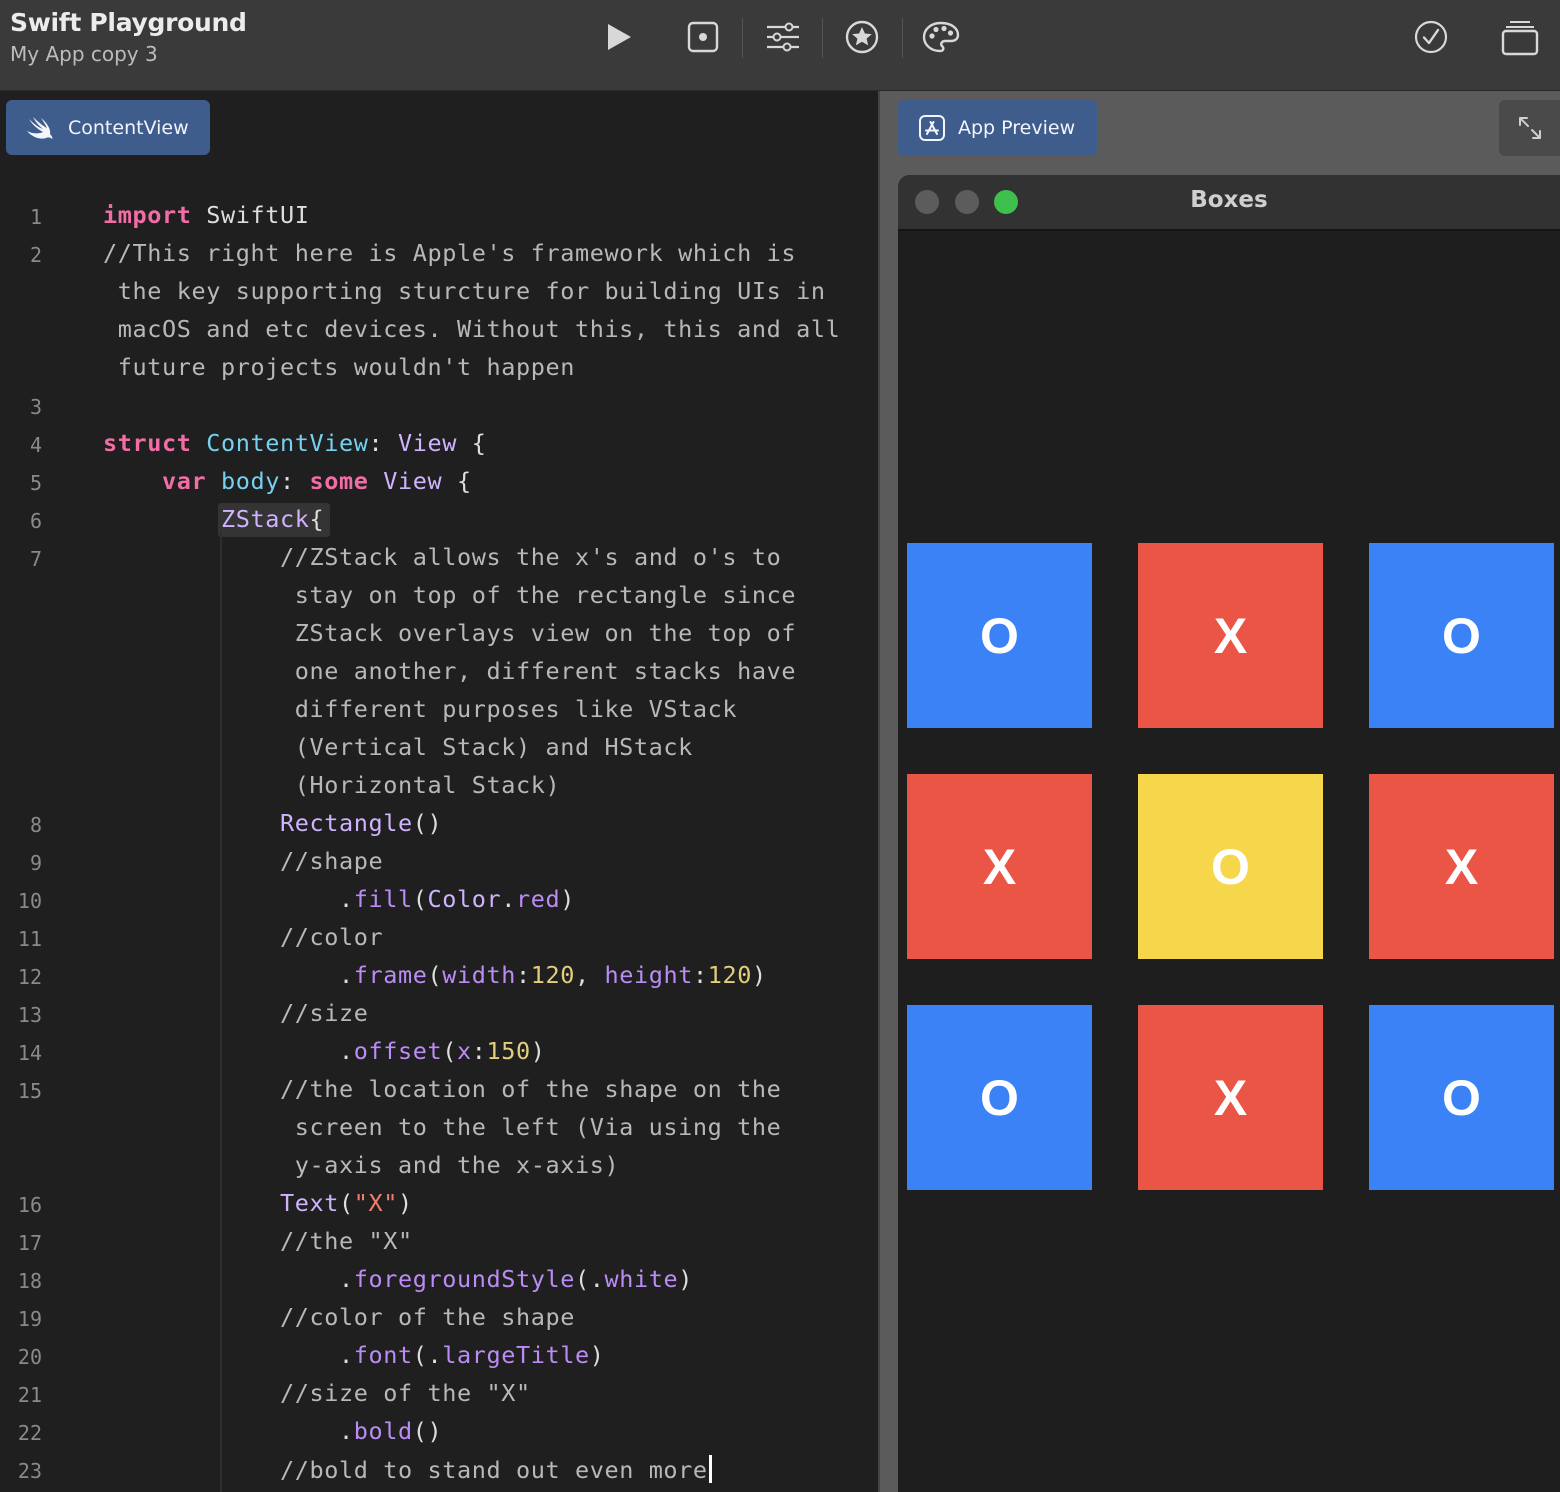 This screenshot has height=1492, width=1560. What do you see at coordinates (35, 217) in the screenshot?
I see `line-number: 1` at bounding box center [35, 217].